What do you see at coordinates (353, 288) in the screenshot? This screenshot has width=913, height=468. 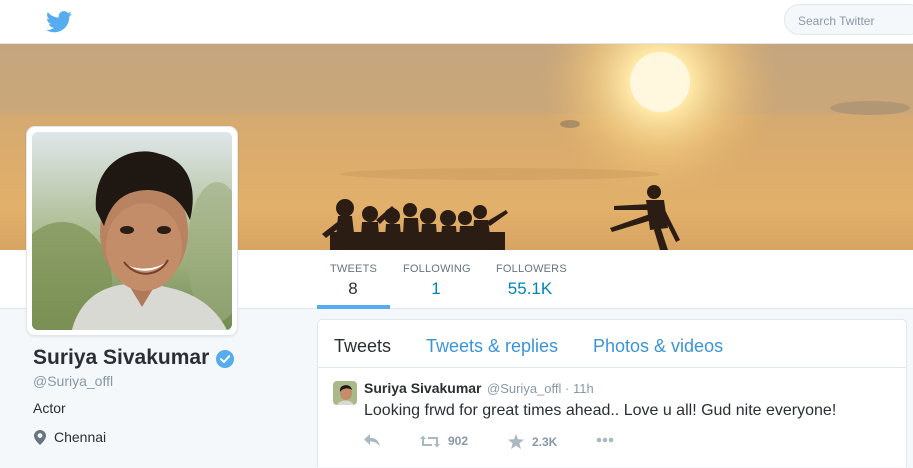 I see `stat-value: 8` at bounding box center [353, 288].